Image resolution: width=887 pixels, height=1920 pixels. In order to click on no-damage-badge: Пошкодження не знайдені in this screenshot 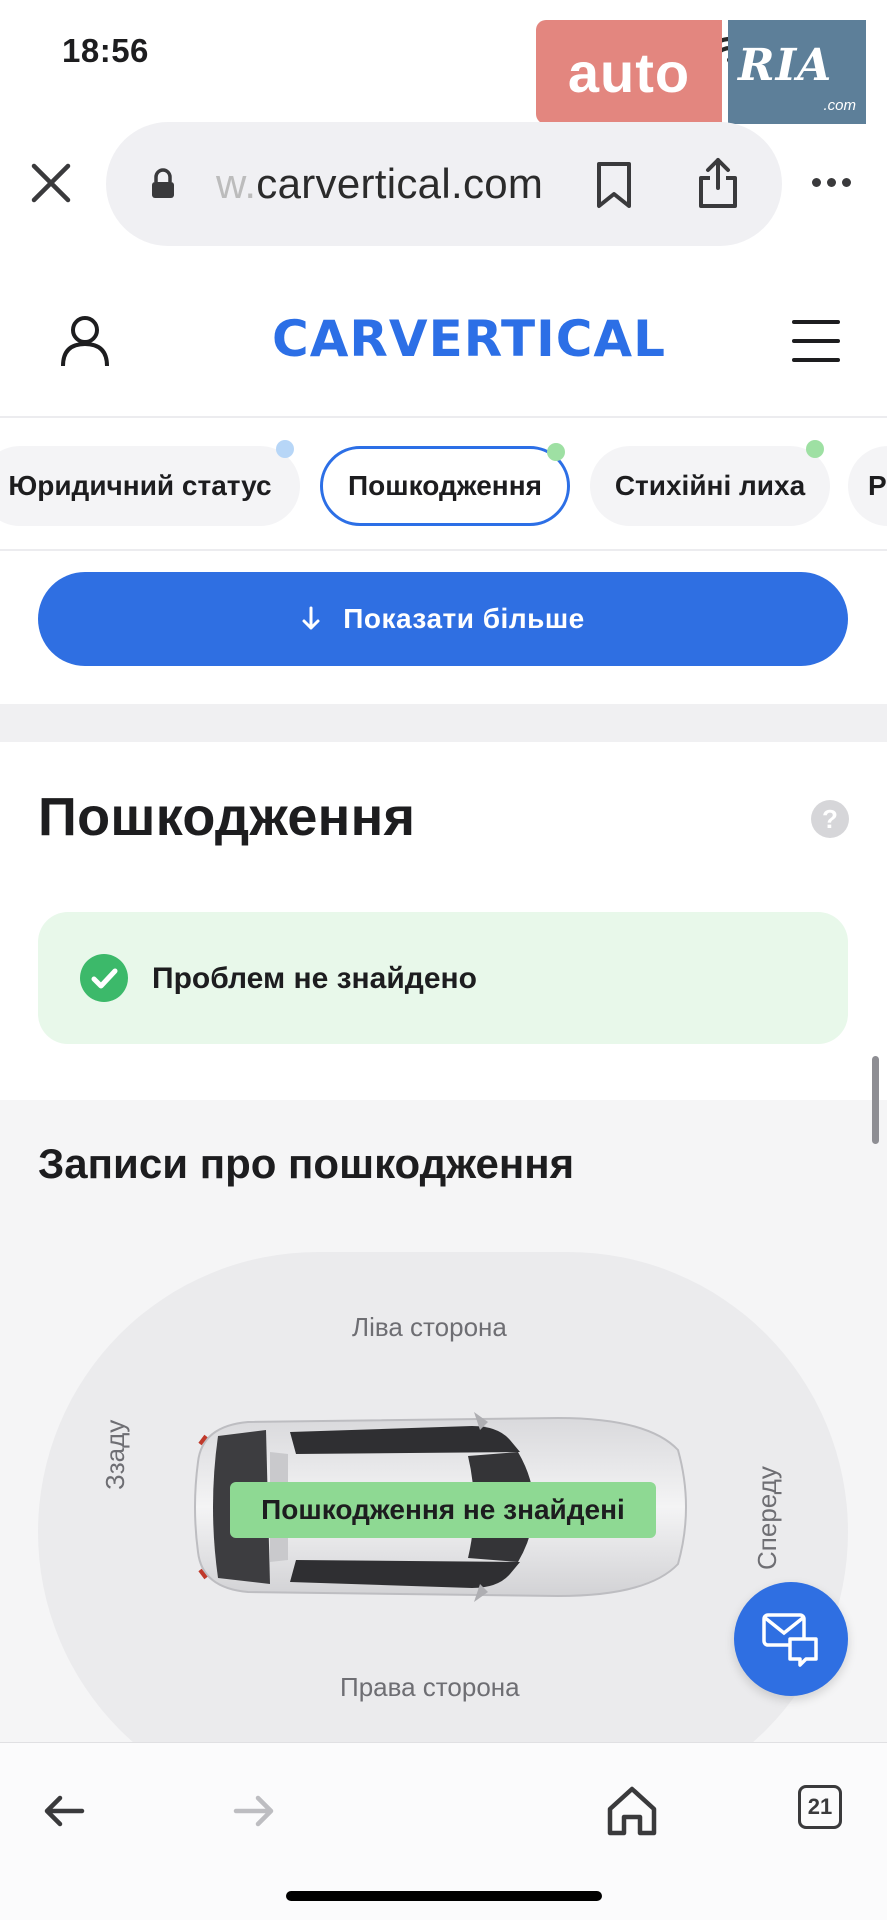, I will do `click(443, 1510)`.